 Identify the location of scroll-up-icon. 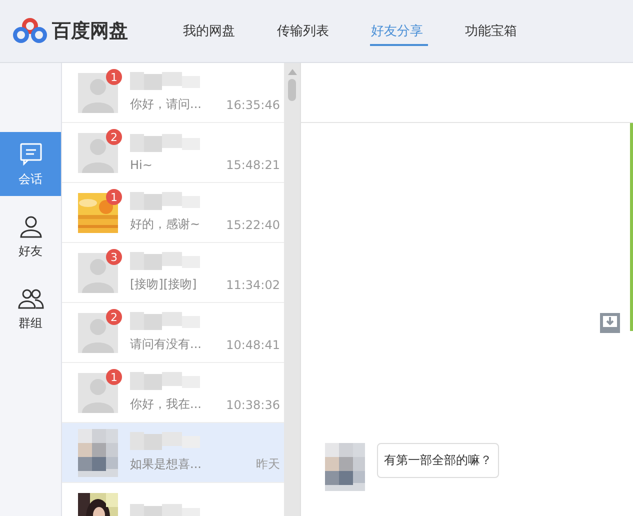
(292, 72).